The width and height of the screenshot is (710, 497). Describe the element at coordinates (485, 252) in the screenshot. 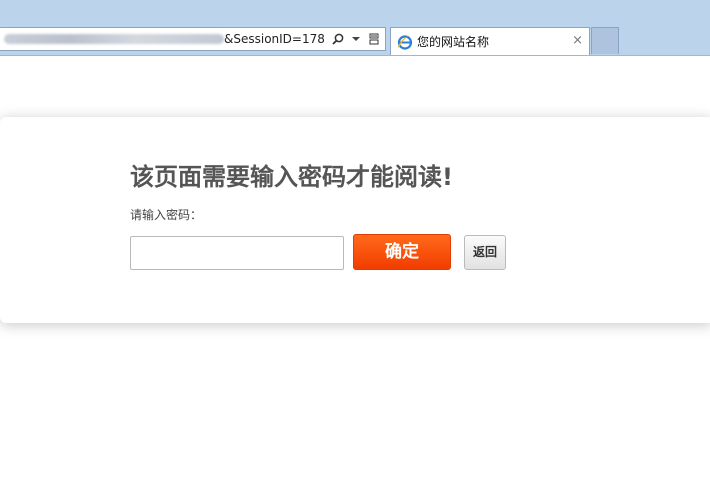

I see `back-button: 返回` at that location.